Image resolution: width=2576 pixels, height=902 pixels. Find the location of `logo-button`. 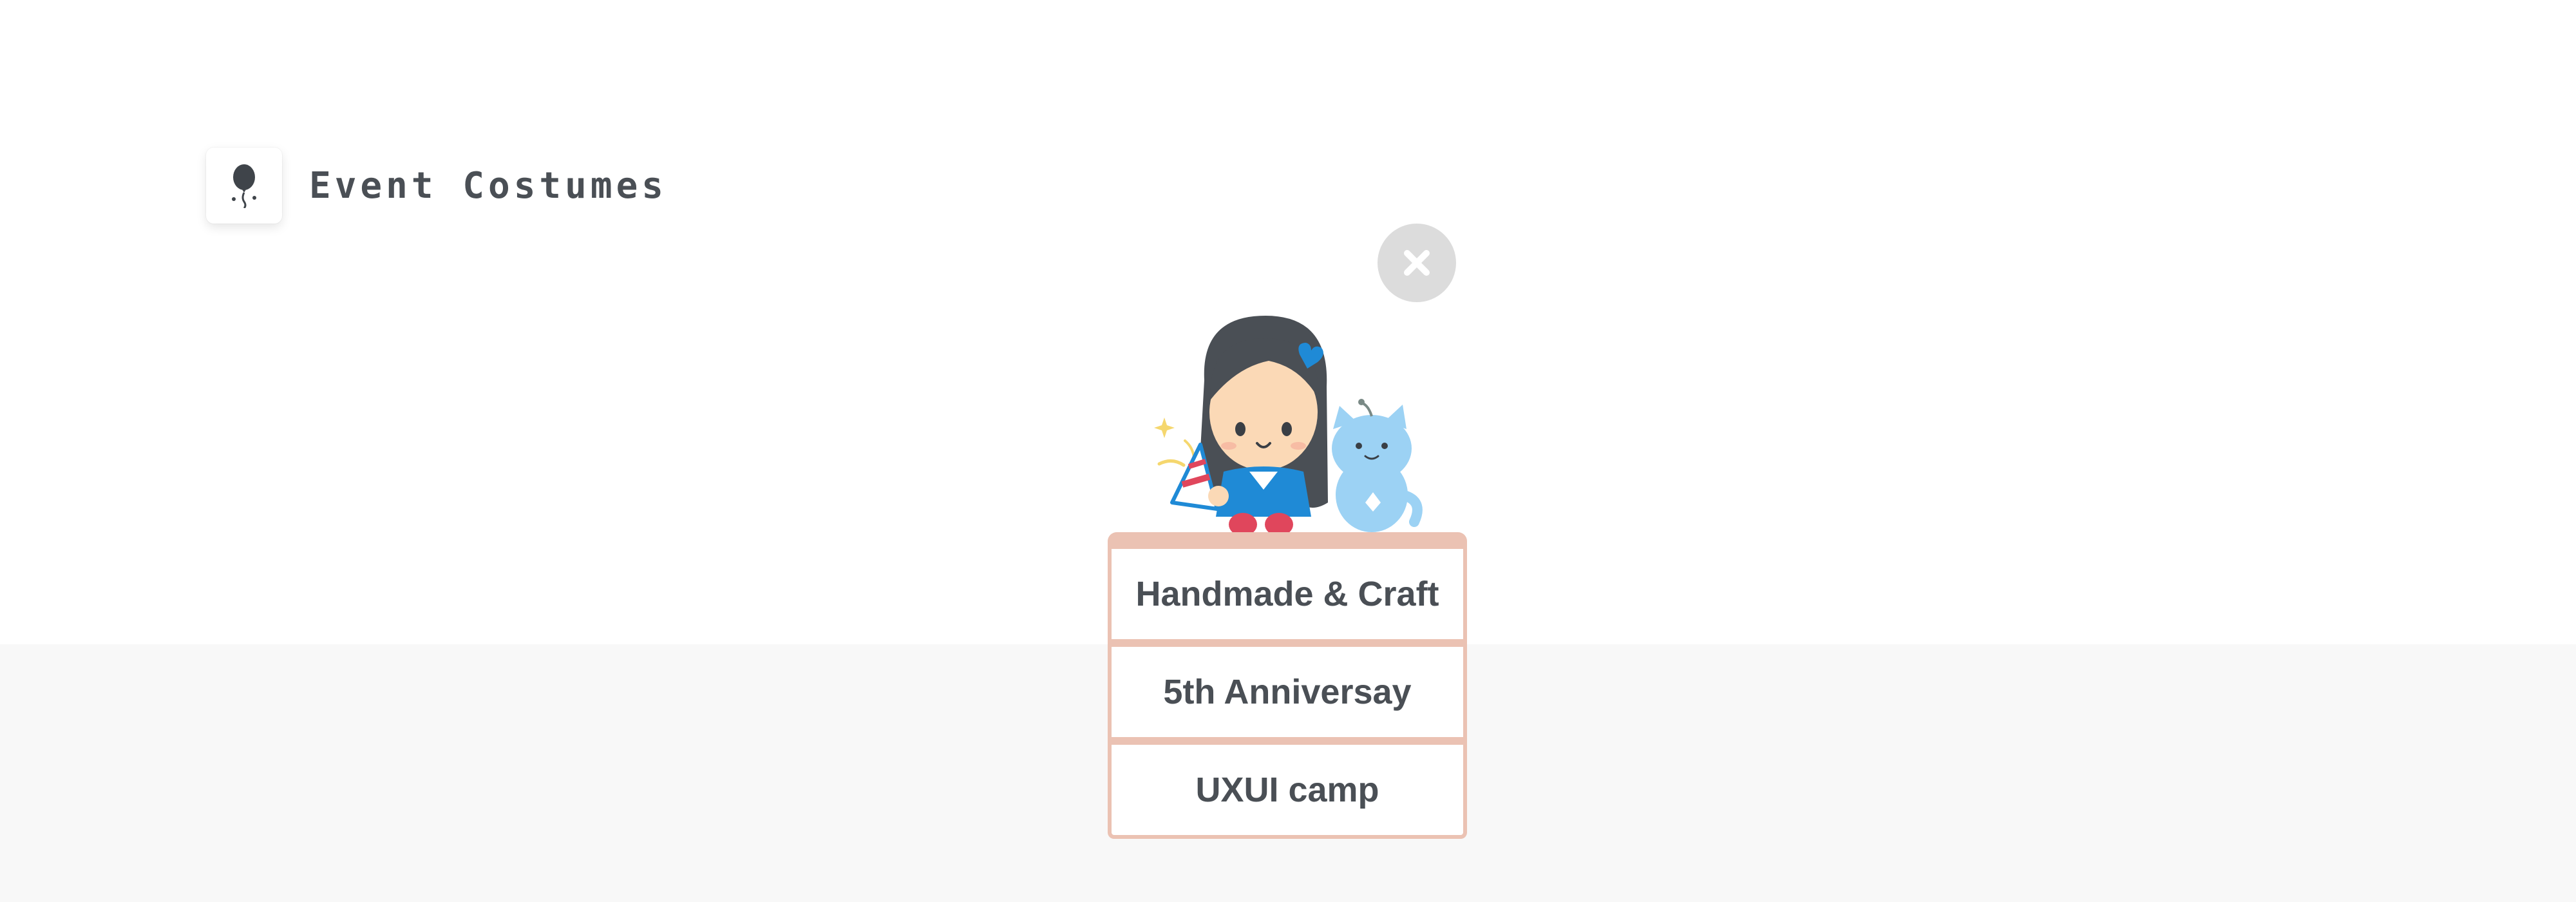

logo-button is located at coordinates (244, 186).